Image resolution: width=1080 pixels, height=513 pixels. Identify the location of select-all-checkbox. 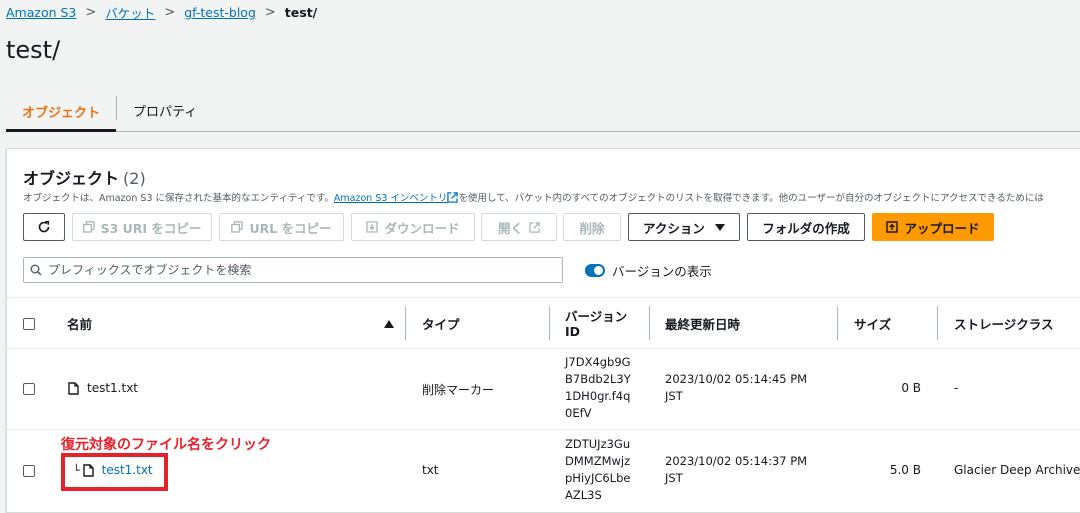
(29, 324).